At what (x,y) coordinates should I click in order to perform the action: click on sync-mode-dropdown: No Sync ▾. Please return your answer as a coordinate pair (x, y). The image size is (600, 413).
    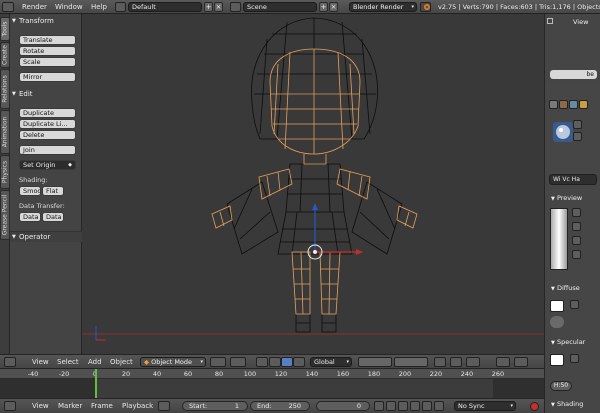
    Looking at the image, I should click on (485, 406).